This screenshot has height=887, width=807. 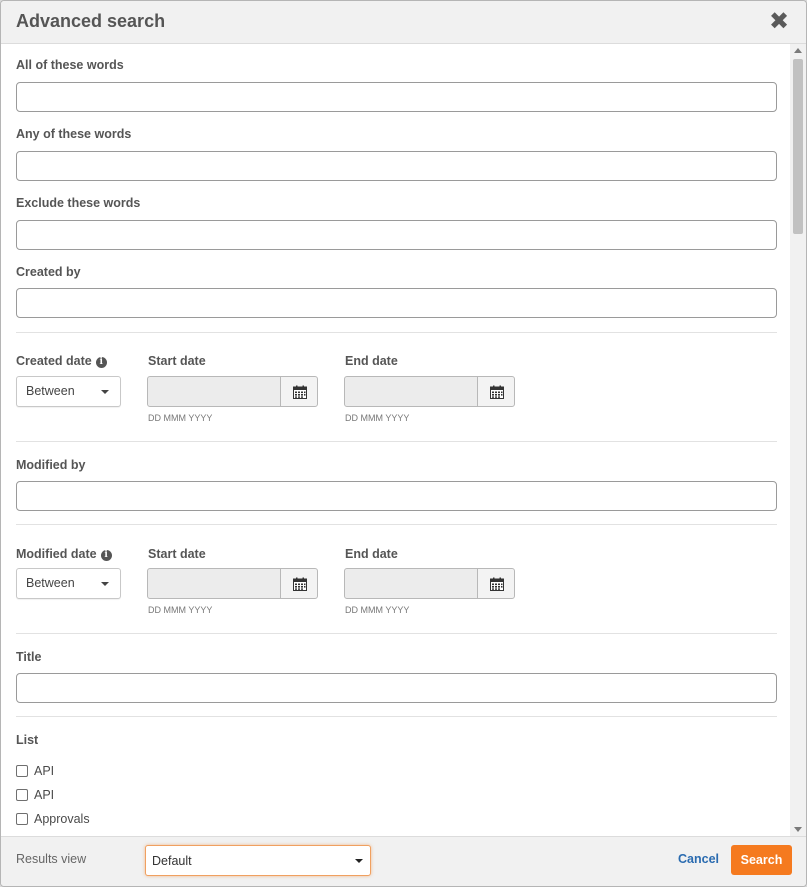 What do you see at coordinates (50, 583) in the screenshot?
I see `modified-date-mode-value: Between` at bounding box center [50, 583].